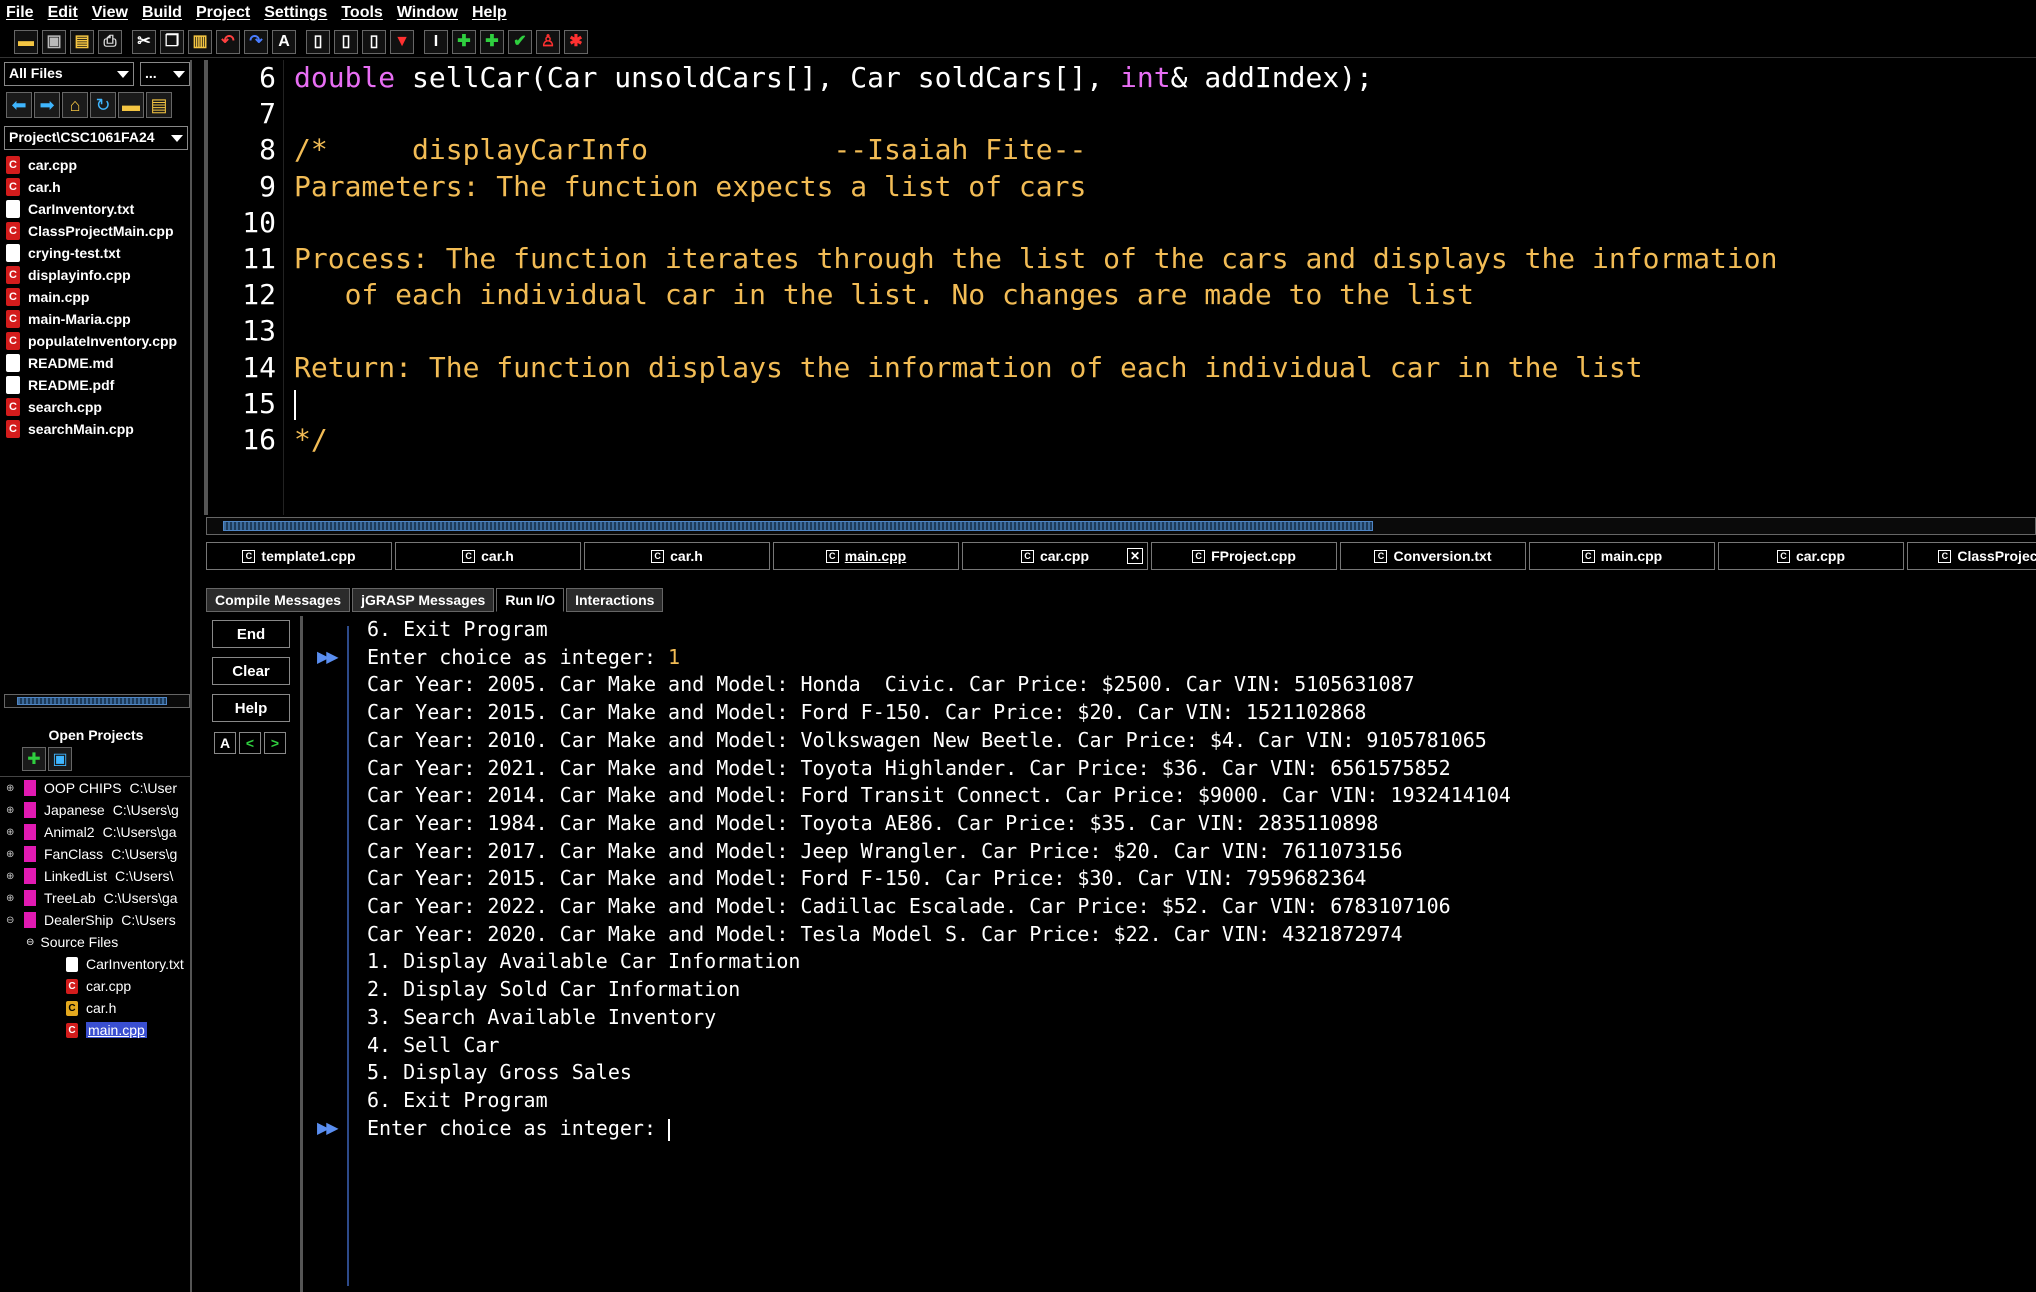 This screenshot has width=2036, height=1292. Describe the element at coordinates (374, 41) in the screenshot. I see `edit-icon: ▯` at that location.